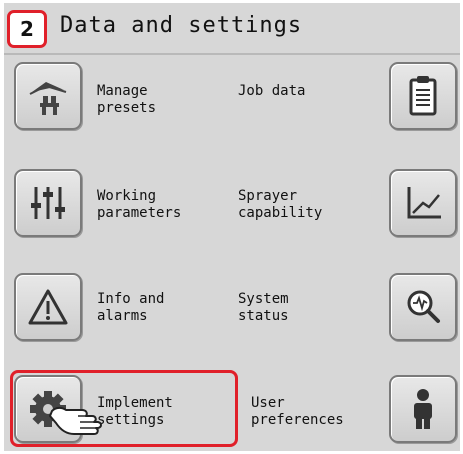 The width and height of the screenshot is (463, 454). I want to click on person-icon, so click(423, 409).